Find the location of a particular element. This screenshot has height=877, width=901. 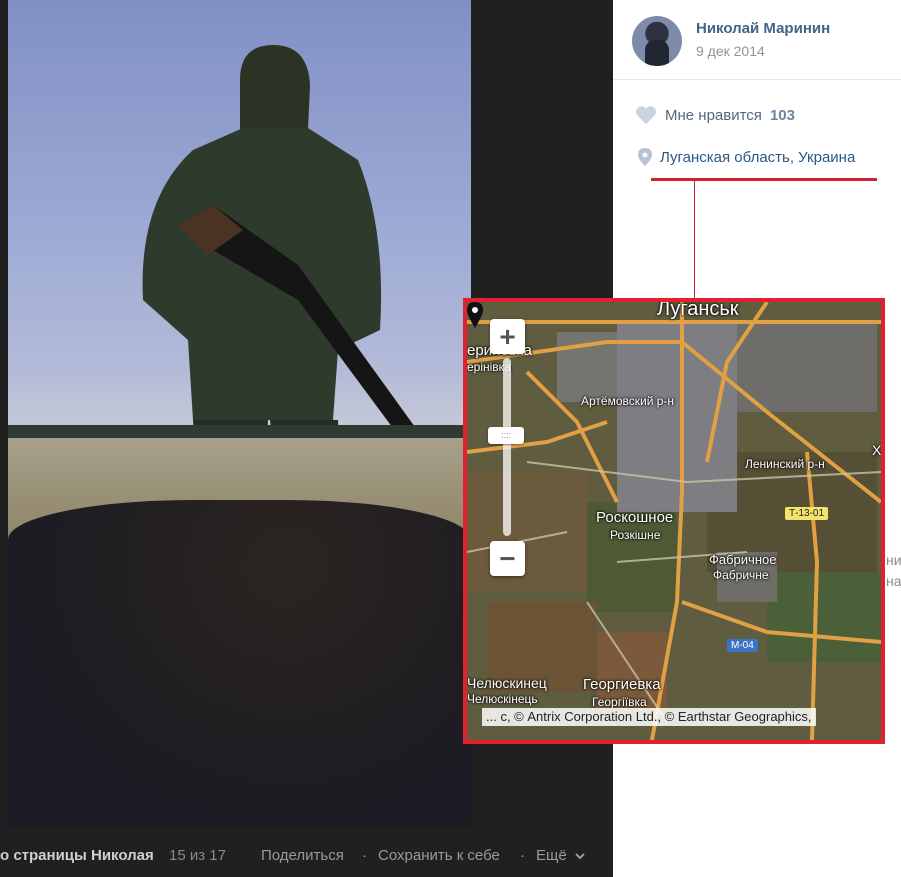

location-pin-icon is located at coordinates (645, 157).